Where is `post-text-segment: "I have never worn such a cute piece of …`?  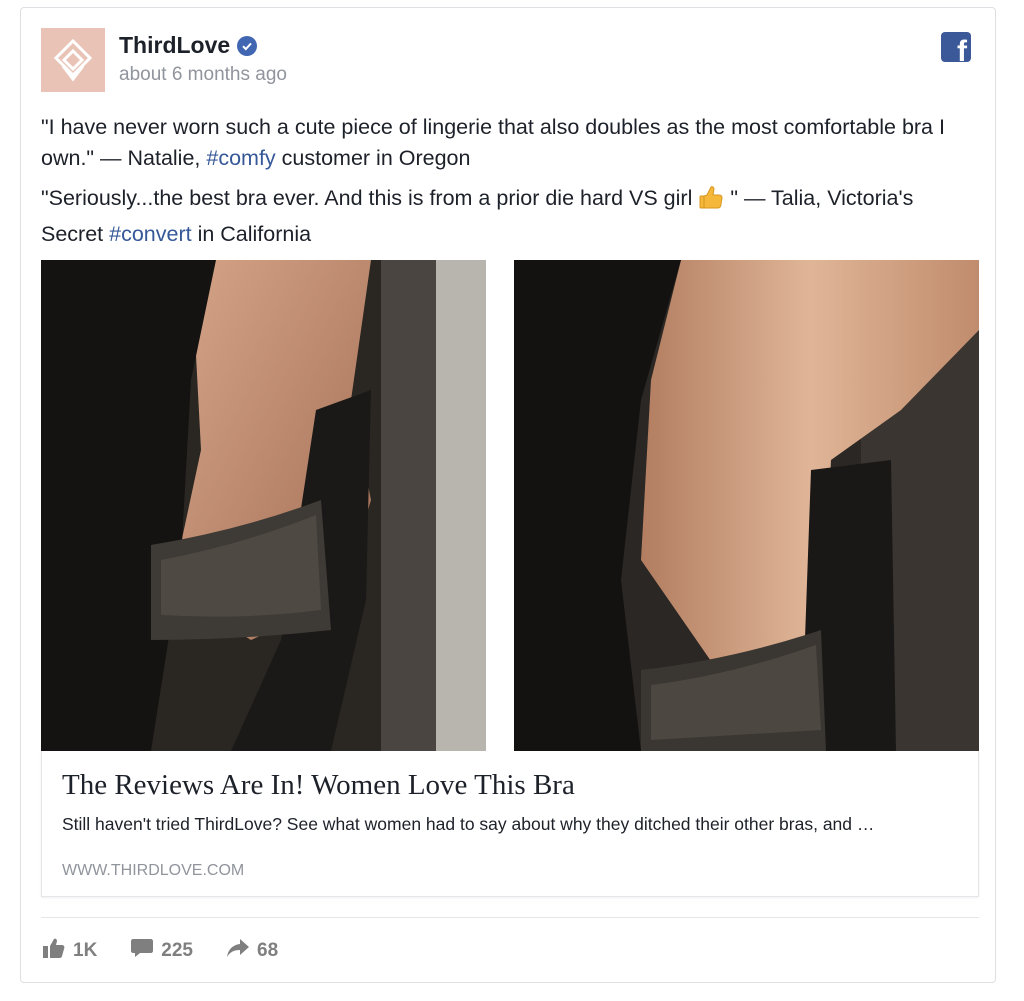
post-text-segment: "I have never worn such a cute piece of … is located at coordinates (493, 142).